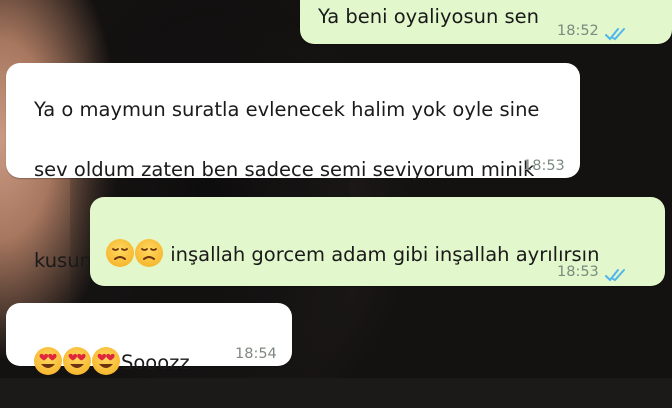  What do you see at coordinates (578, 31) in the screenshot?
I see `message-time: 18:52` at bounding box center [578, 31].